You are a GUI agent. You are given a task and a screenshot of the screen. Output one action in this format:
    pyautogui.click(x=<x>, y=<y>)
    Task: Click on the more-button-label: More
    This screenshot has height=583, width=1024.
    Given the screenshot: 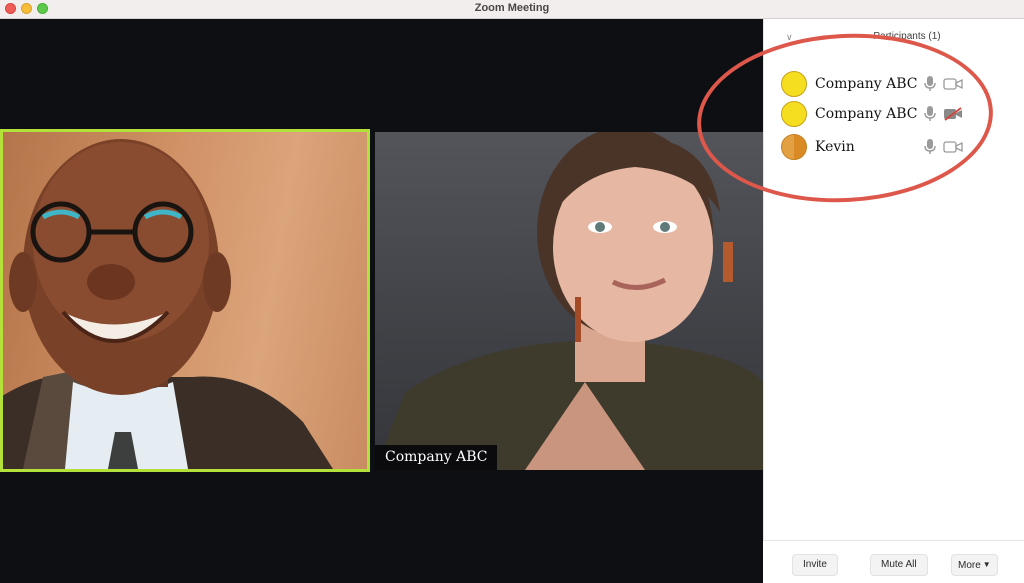 What is the action you would take?
    pyautogui.click(x=969, y=565)
    